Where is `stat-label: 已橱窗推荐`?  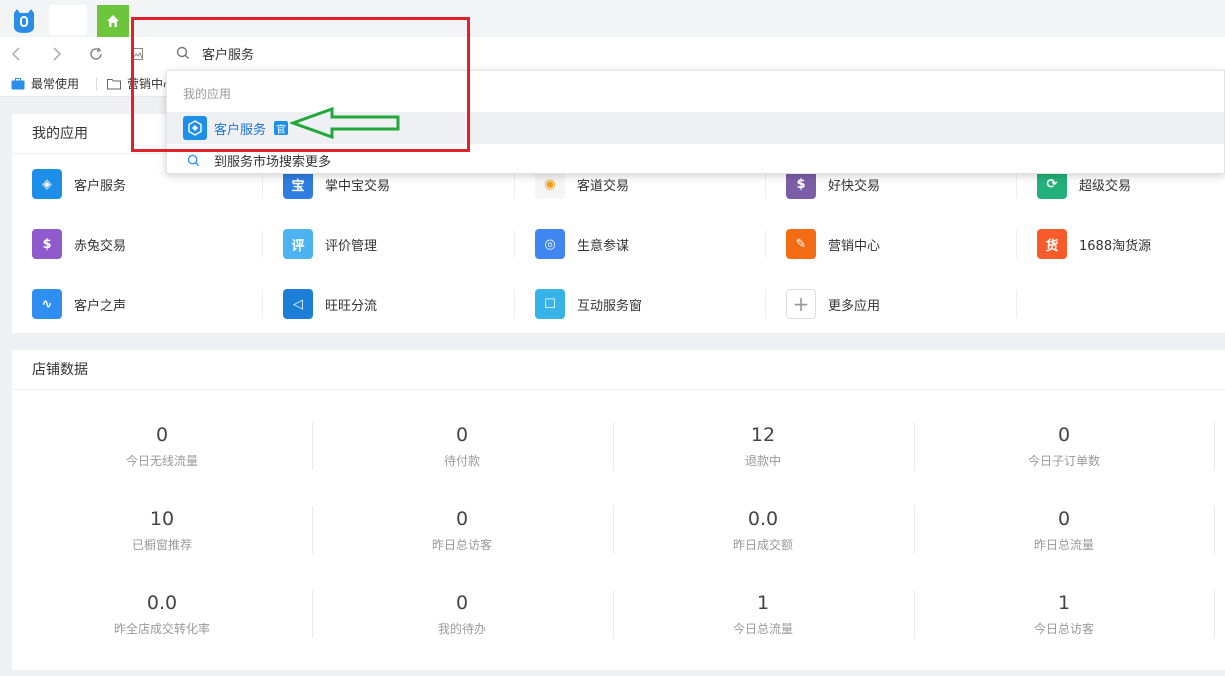
stat-label: 已橱窗推荐 is located at coordinates (161, 545).